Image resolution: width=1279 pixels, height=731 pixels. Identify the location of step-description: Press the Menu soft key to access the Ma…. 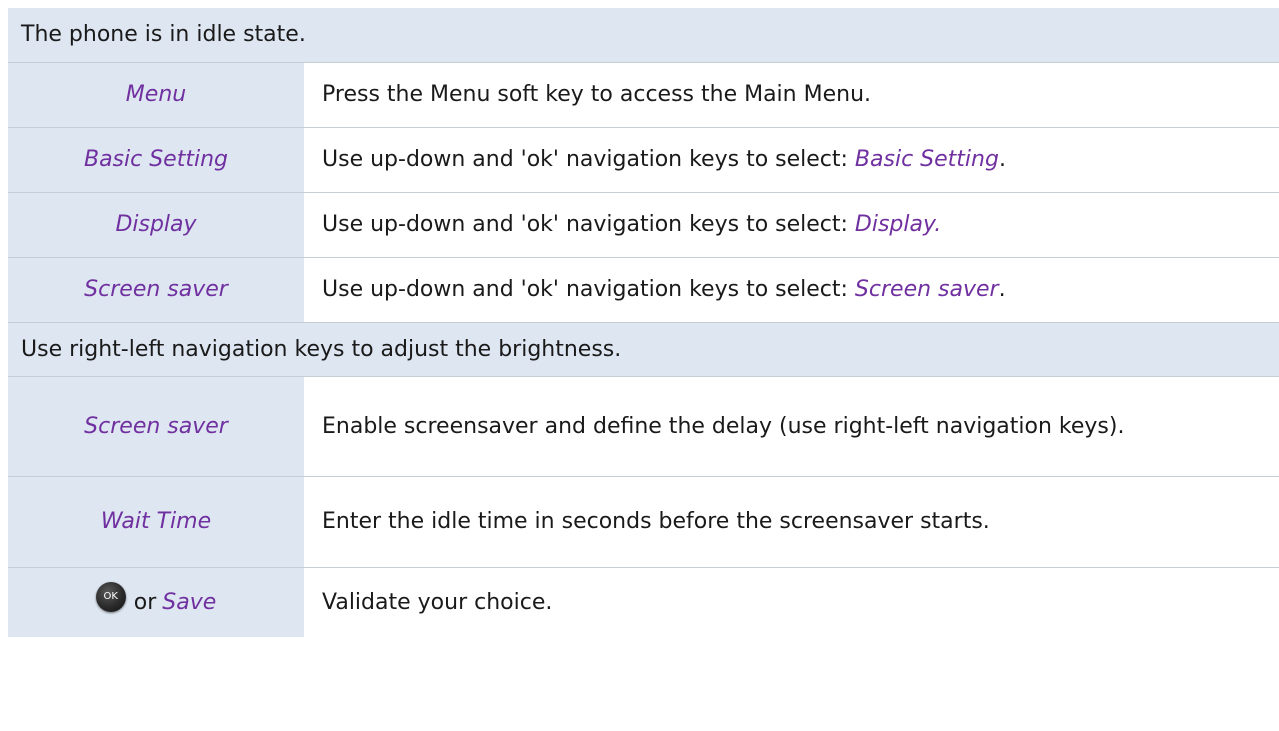
(791, 95).